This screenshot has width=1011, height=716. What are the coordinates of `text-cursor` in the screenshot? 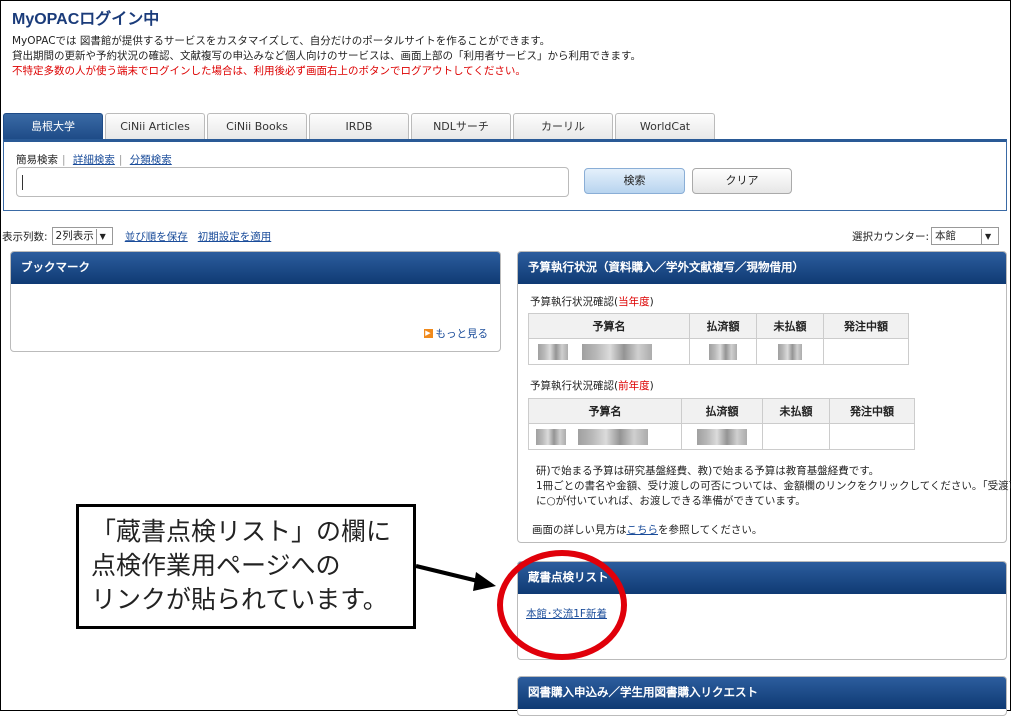 It's located at (22, 182).